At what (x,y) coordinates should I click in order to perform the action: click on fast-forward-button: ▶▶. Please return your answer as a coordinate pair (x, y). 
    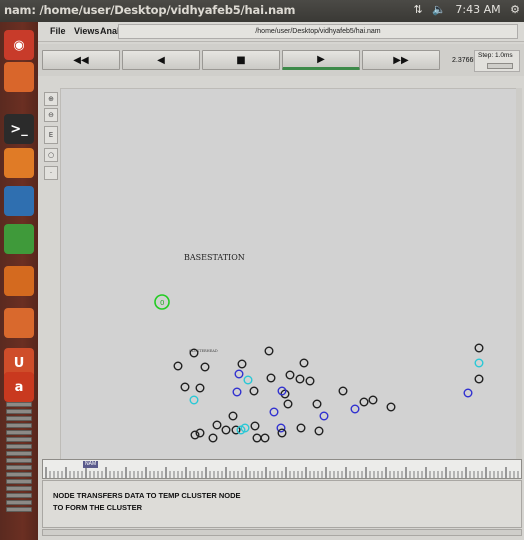
    Looking at the image, I should click on (401, 60).